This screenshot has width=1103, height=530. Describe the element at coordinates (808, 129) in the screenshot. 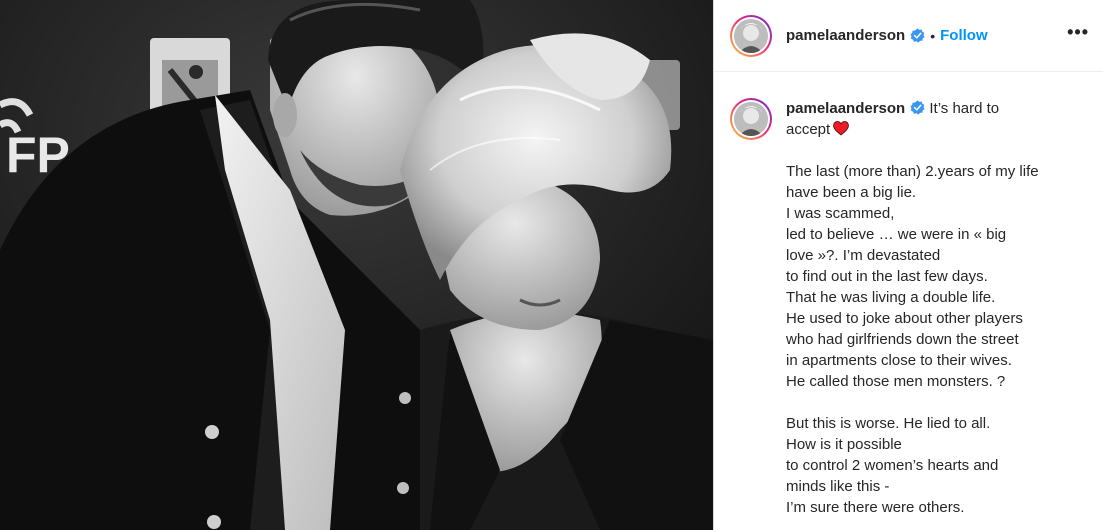

I see `caption-second-line: accept` at that location.